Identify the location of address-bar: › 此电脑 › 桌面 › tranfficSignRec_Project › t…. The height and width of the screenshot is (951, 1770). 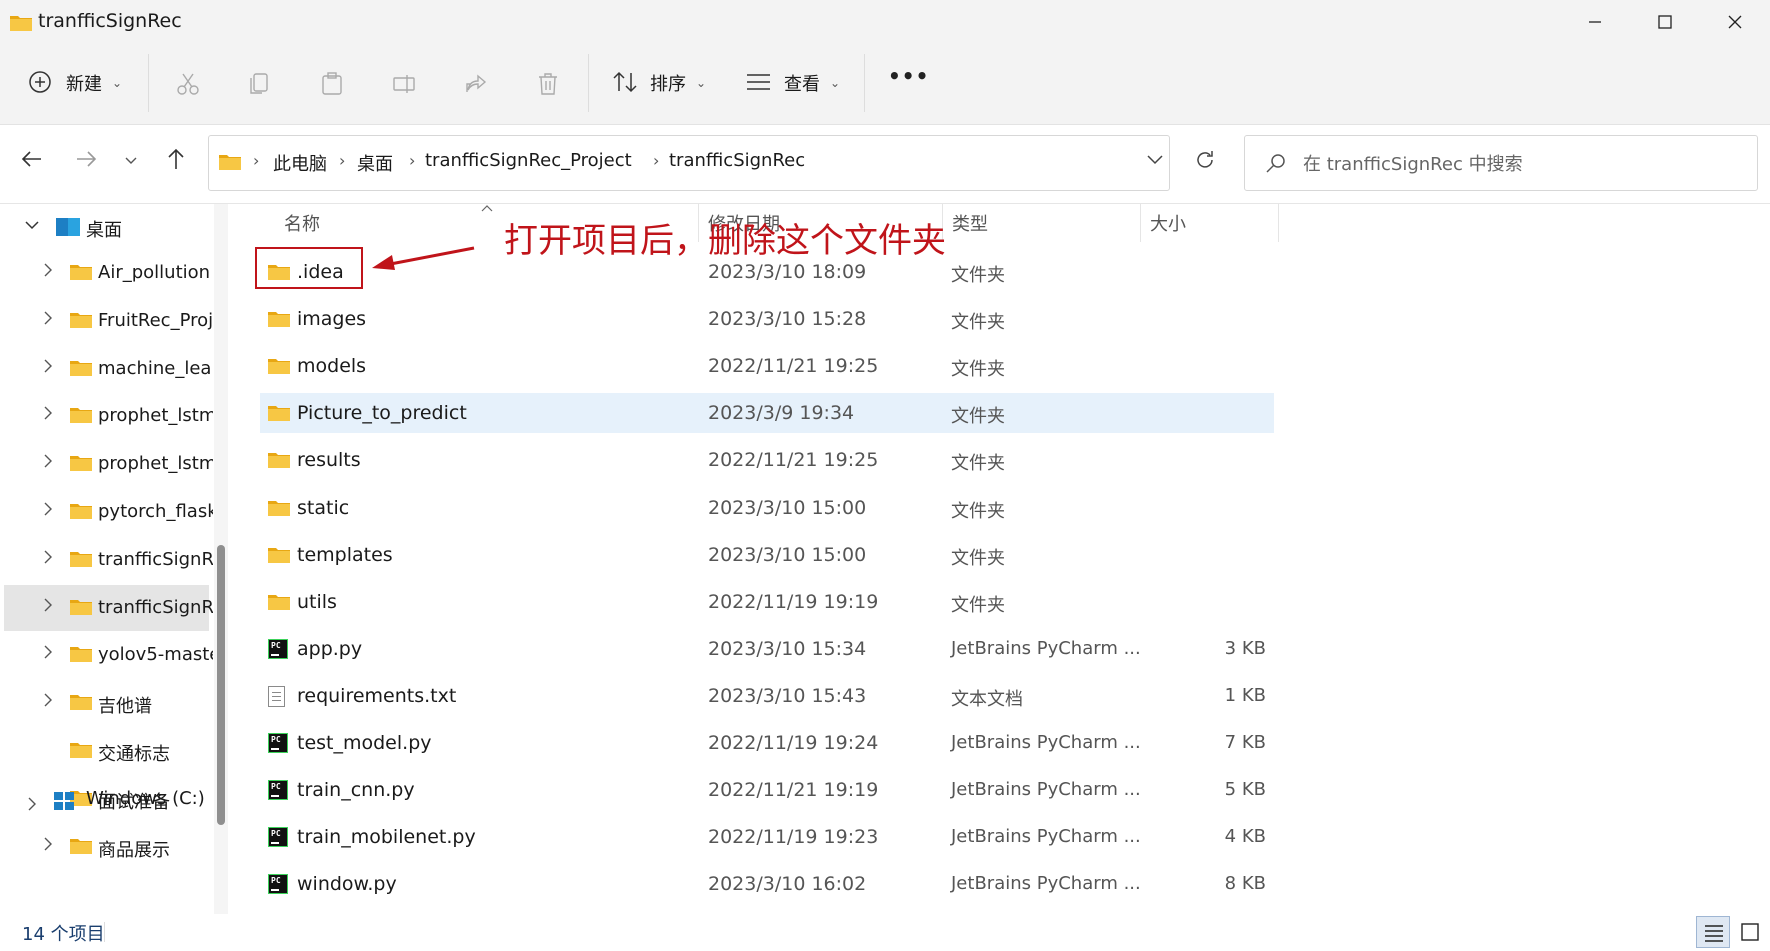
(689, 163).